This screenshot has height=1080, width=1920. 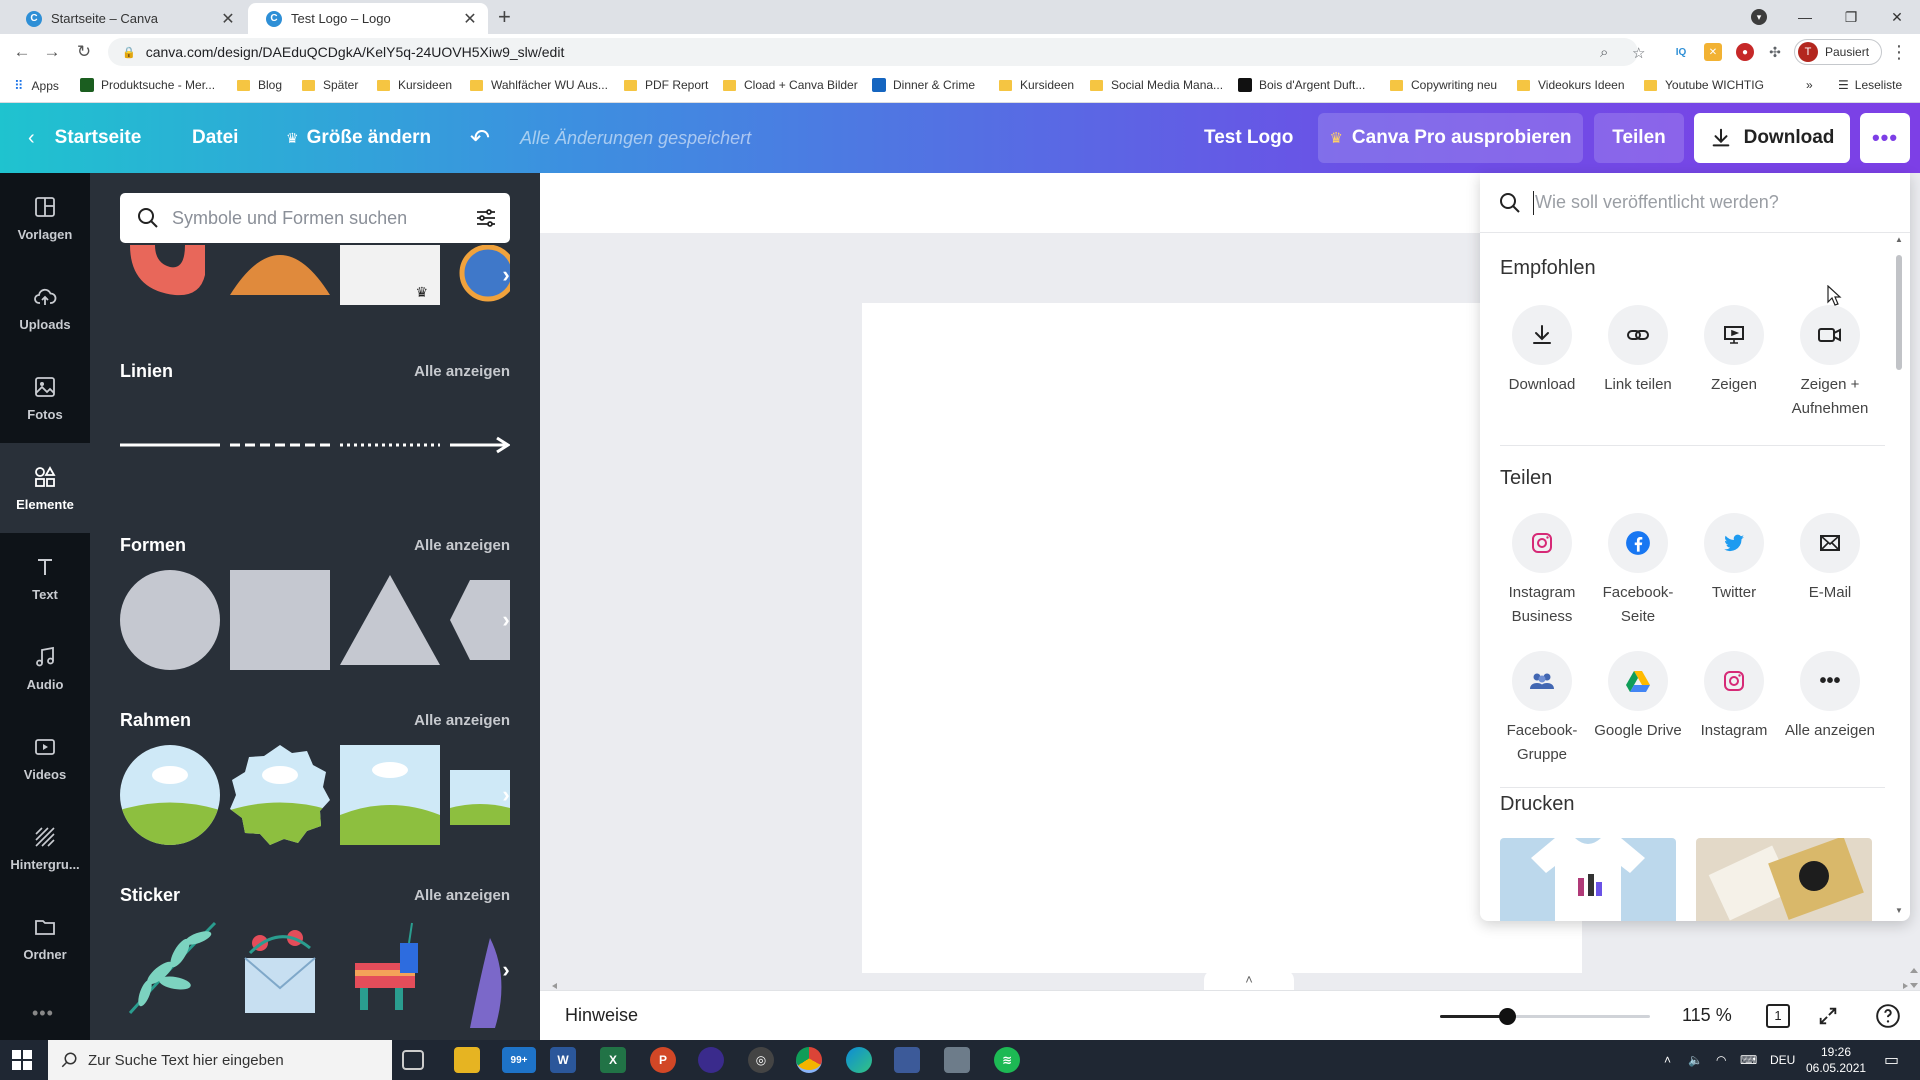 I want to click on share-email: E-Mail, so click(x=1830, y=559).